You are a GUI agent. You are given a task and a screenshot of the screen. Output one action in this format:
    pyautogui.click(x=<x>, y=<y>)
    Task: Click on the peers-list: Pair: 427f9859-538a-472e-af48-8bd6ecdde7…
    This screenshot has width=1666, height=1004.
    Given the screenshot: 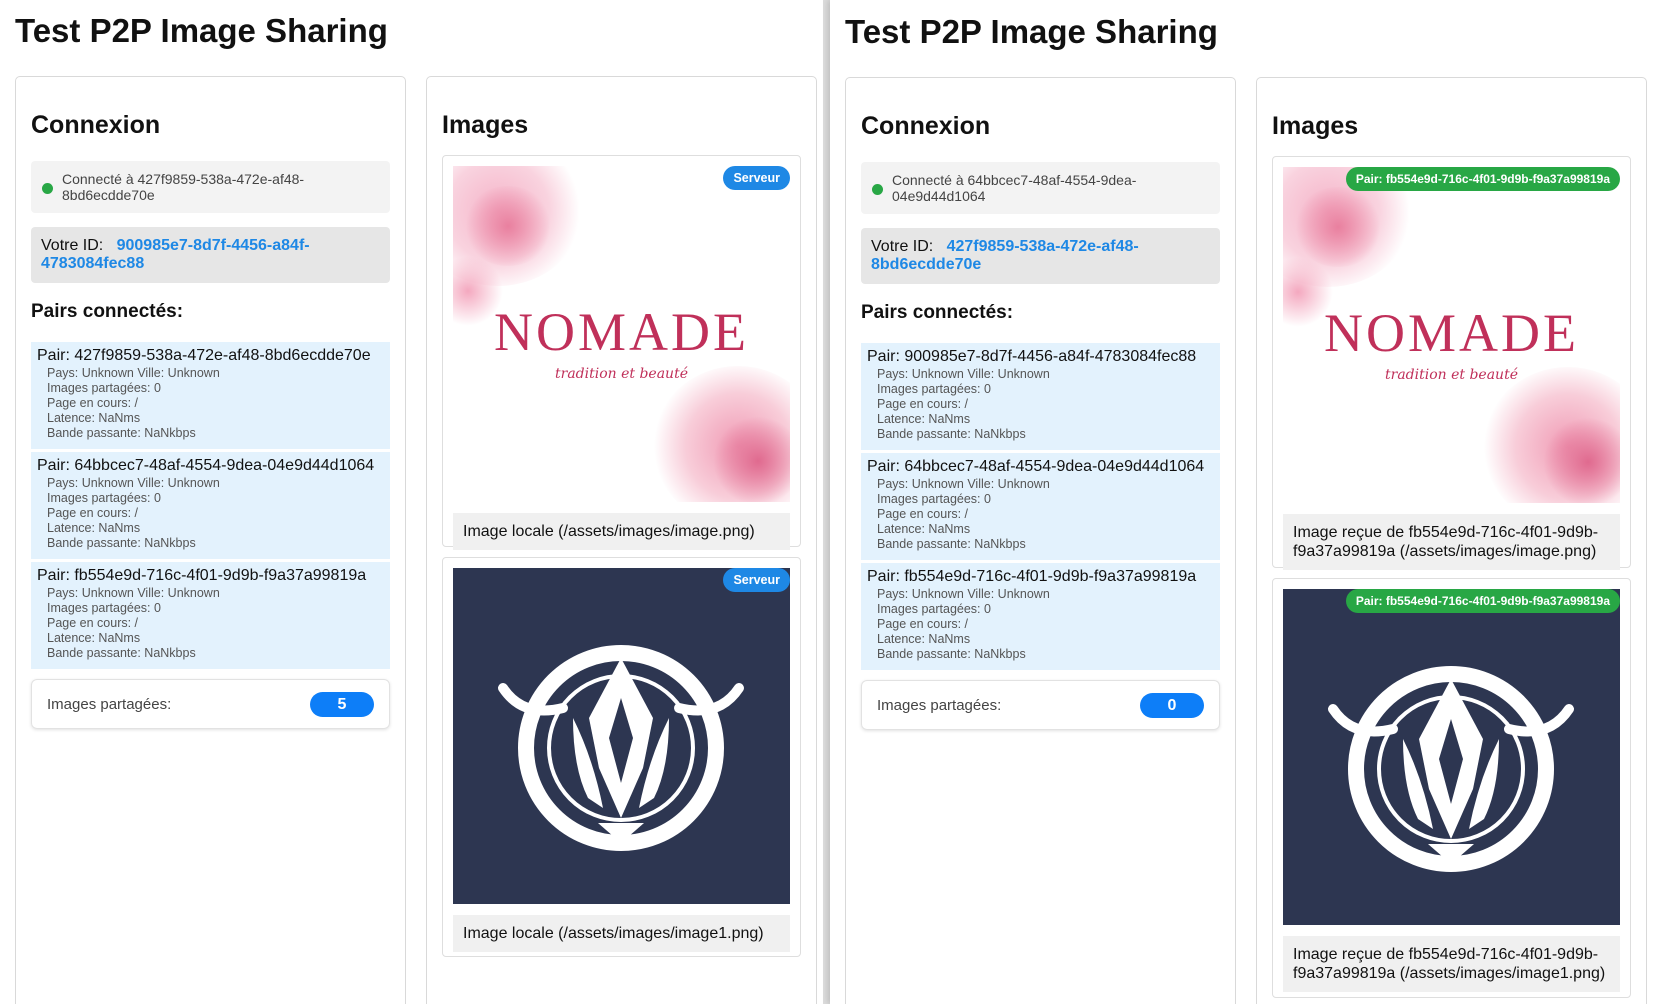 What is the action you would take?
    pyautogui.click(x=210, y=507)
    